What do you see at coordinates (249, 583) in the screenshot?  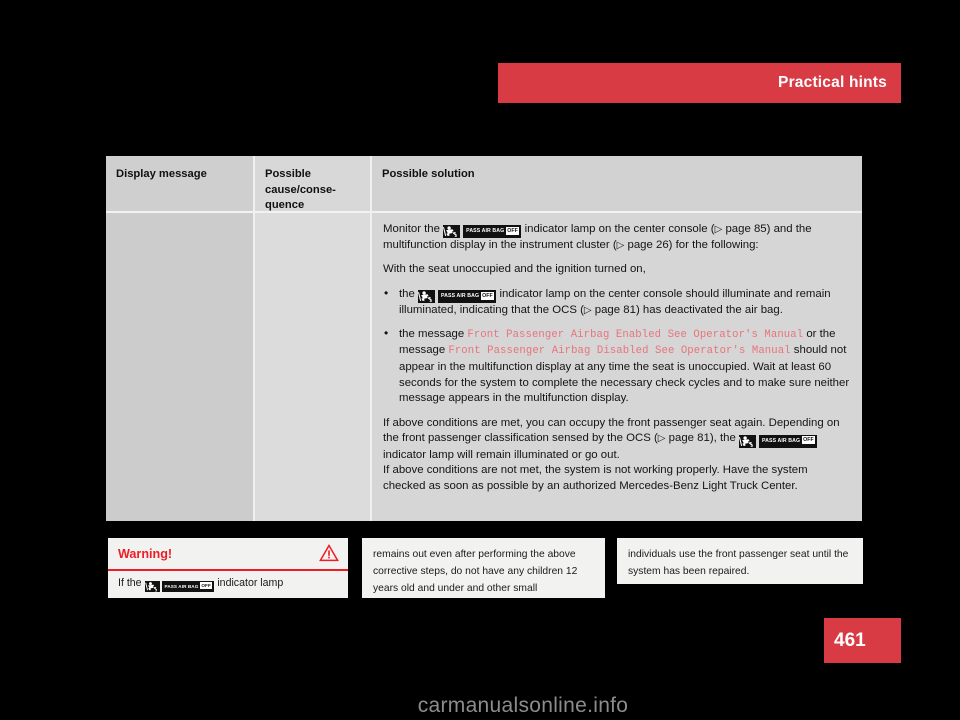 I see `warning-text-b: indicator lamp` at bounding box center [249, 583].